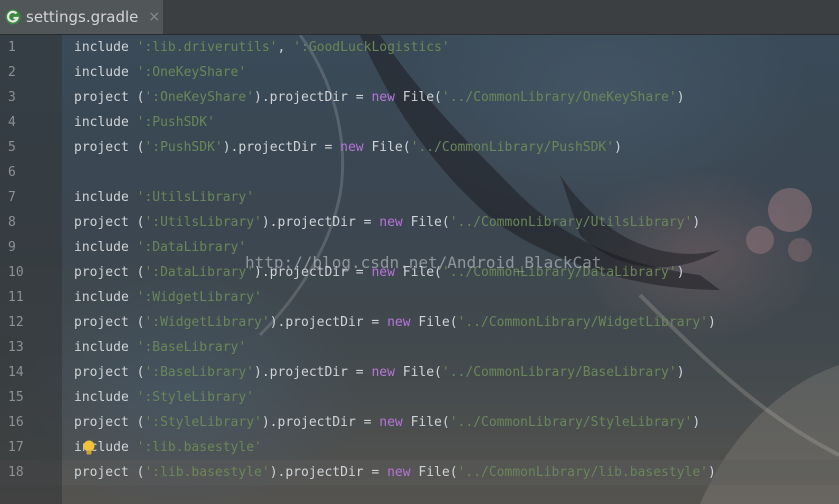 The height and width of the screenshot is (504, 839). Describe the element at coordinates (559, 97) in the screenshot. I see `string-token: '../CommonLibrary/OneKeyShare'` at that location.